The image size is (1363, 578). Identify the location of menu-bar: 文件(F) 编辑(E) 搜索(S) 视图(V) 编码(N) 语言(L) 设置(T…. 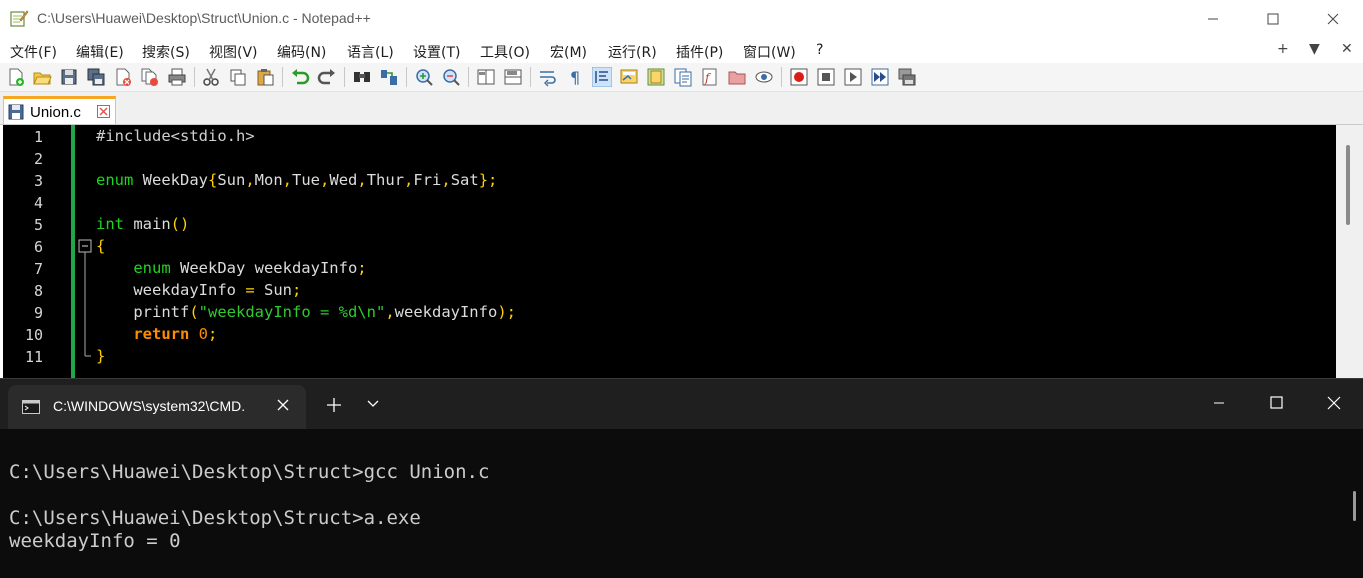
(681, 50).